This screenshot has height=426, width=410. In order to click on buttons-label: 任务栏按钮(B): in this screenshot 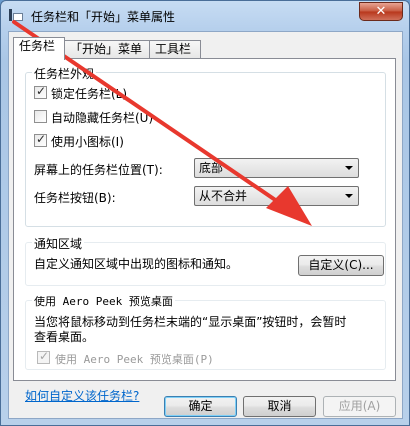, I will do `click(75, 198)`.